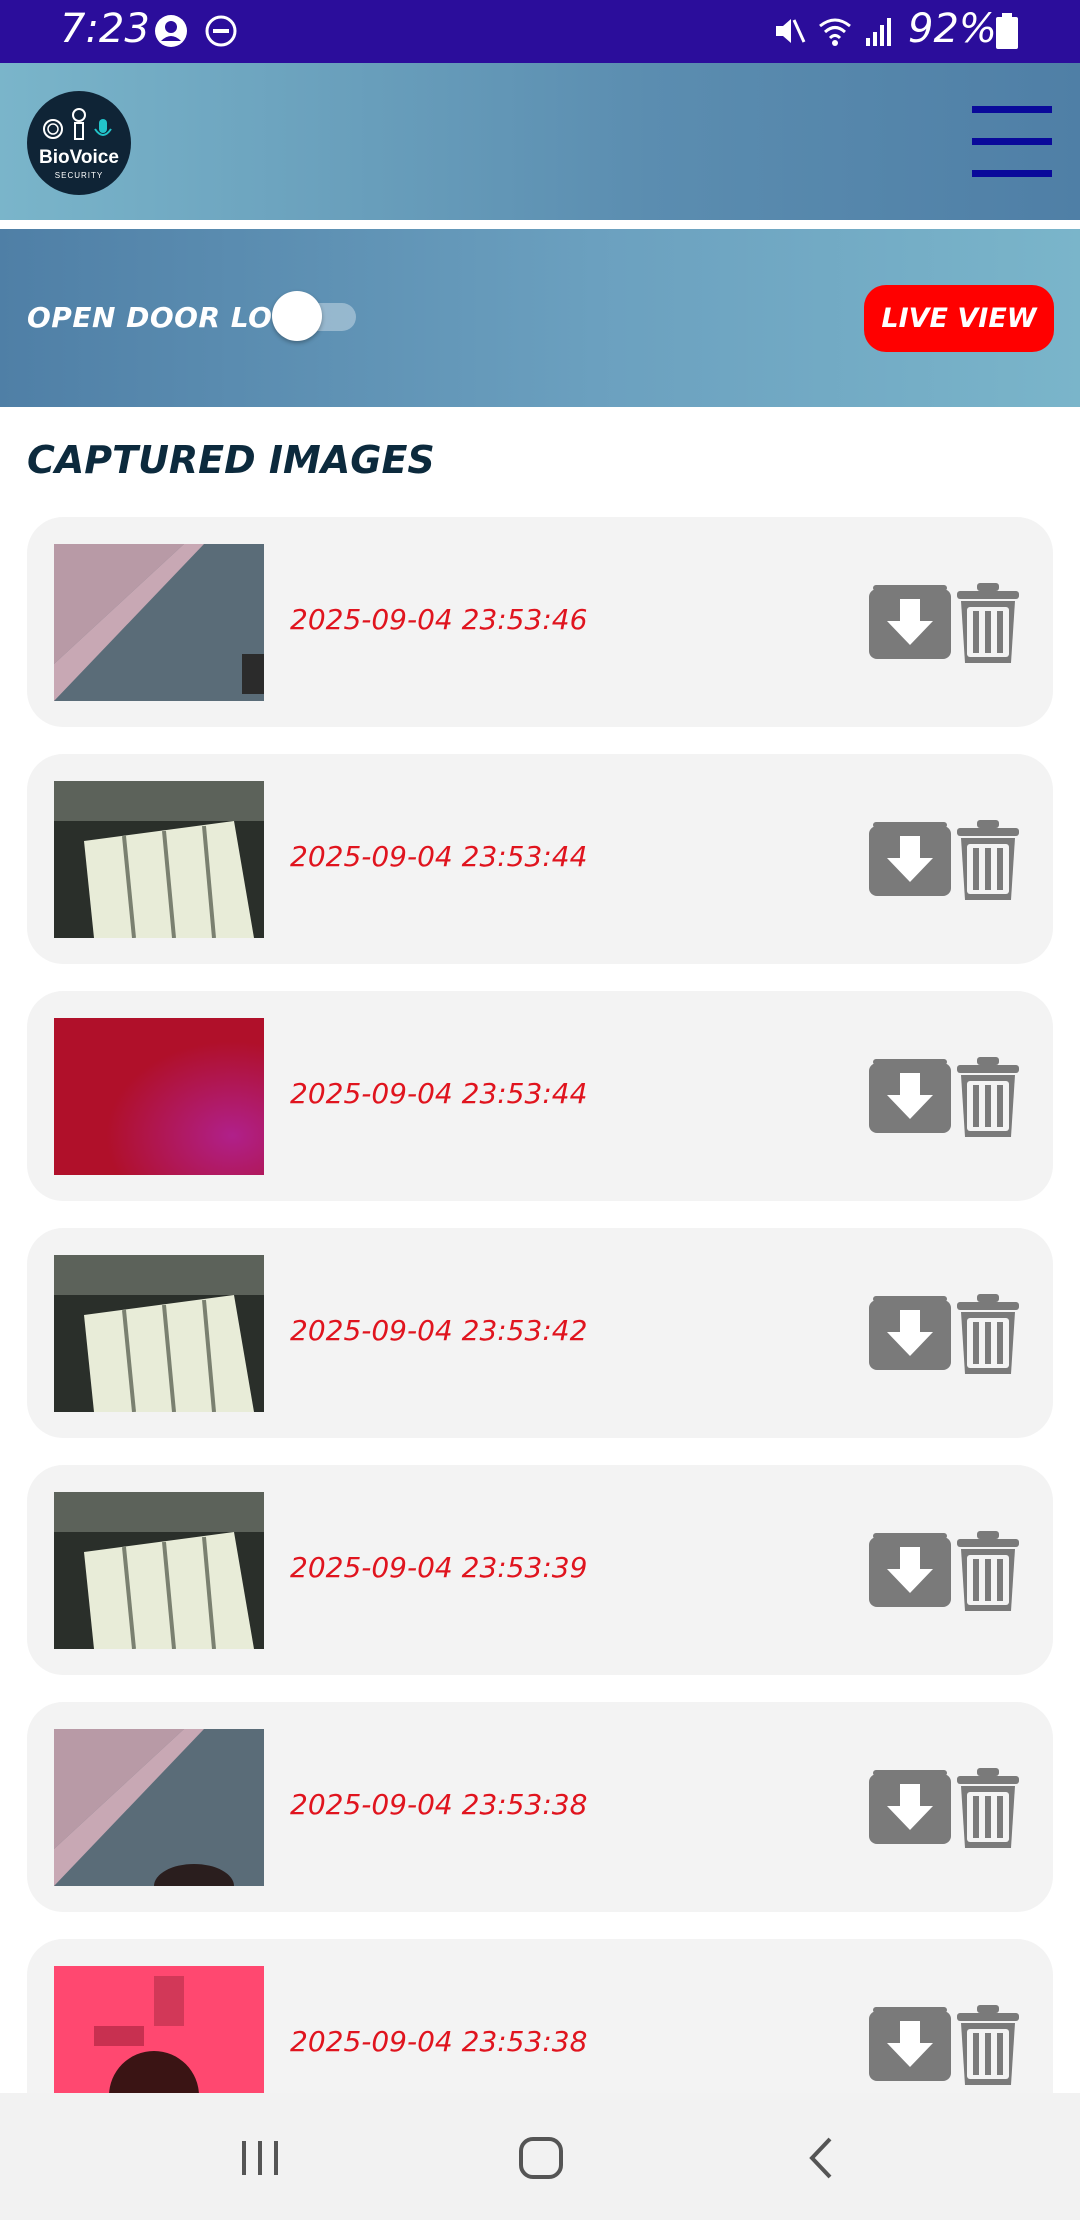 This screenshot has height=2220, width=1080. Describe the element at coordinates (959, 318) in the screenshot. I see `live-view-button: LIVE VIEW` at that location.